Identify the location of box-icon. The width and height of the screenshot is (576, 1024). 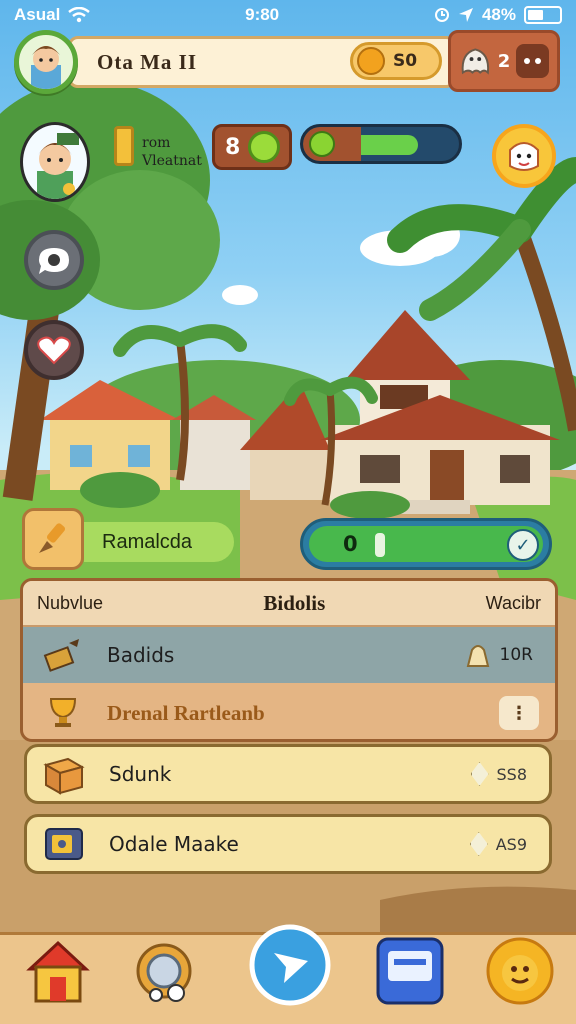
(64, 774).